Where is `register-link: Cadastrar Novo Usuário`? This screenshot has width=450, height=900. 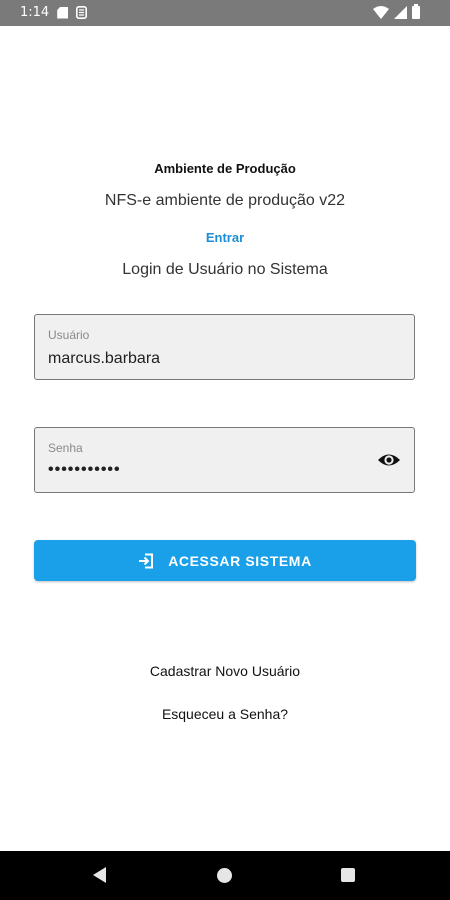 register-link: Cadastrar Novo Usuário is located at coordinates (225, 671).